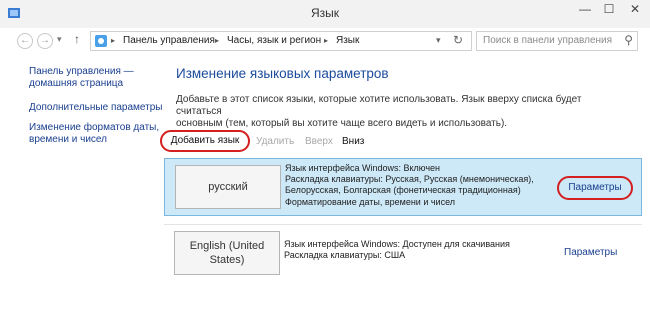 The image size is (650, 311). Describe the element at coordinates (101, 41) in the screenshot. I see `control-panel-icon` at that location.